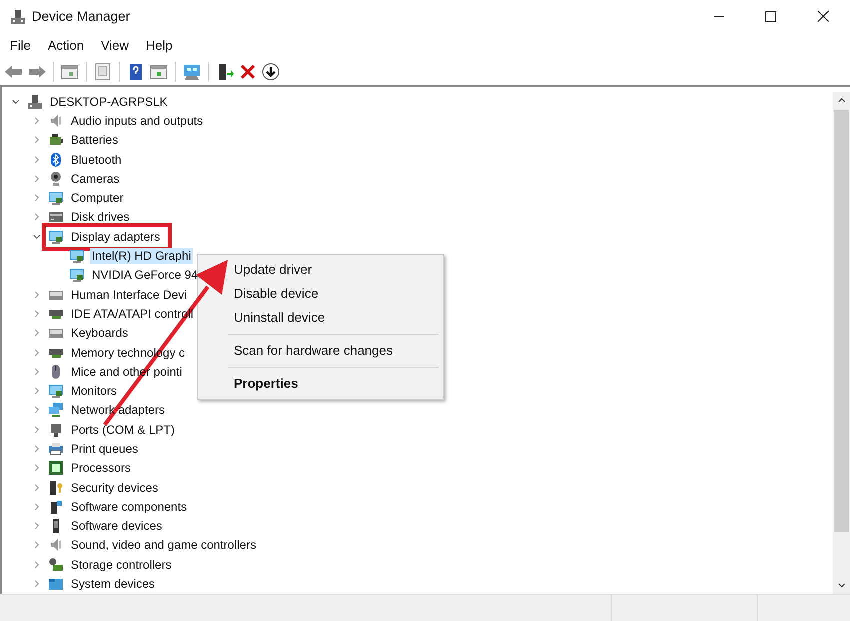  I want to click on tree-item: System devices, so click(113, 584).